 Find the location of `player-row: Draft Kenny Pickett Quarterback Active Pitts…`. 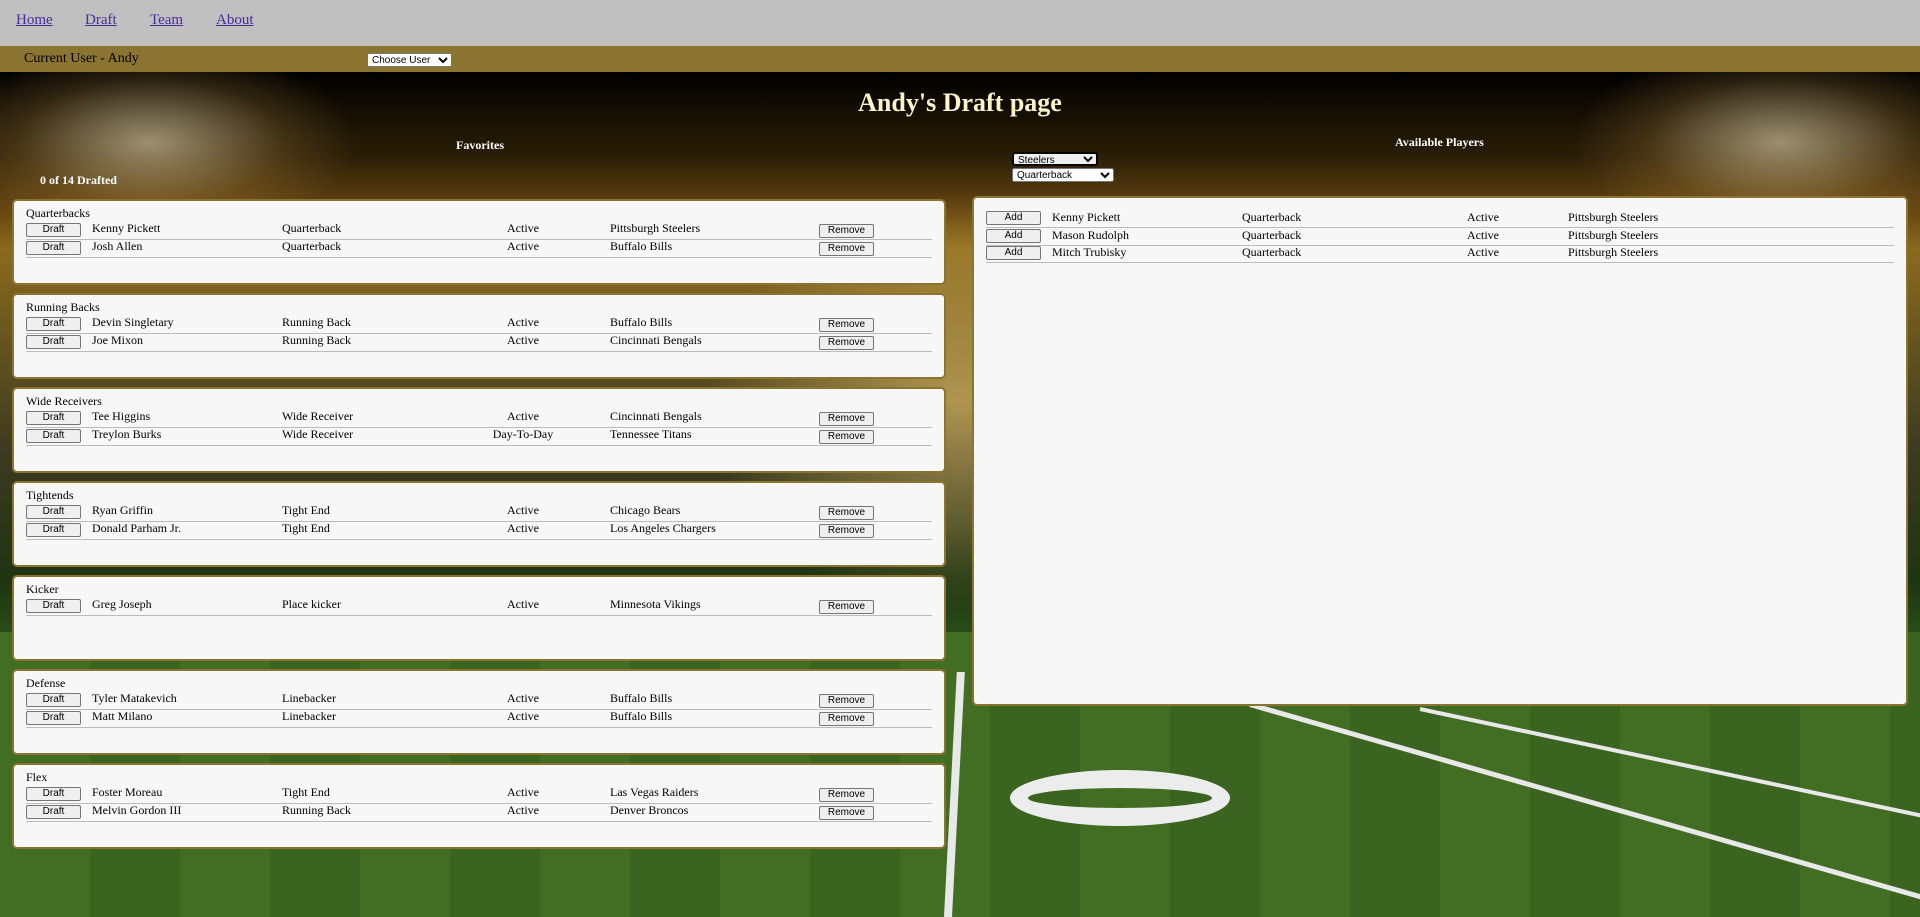

player-row: Draft Kenny Pickett Quarterback Active Pitts… is located at coordinates (479, 230).